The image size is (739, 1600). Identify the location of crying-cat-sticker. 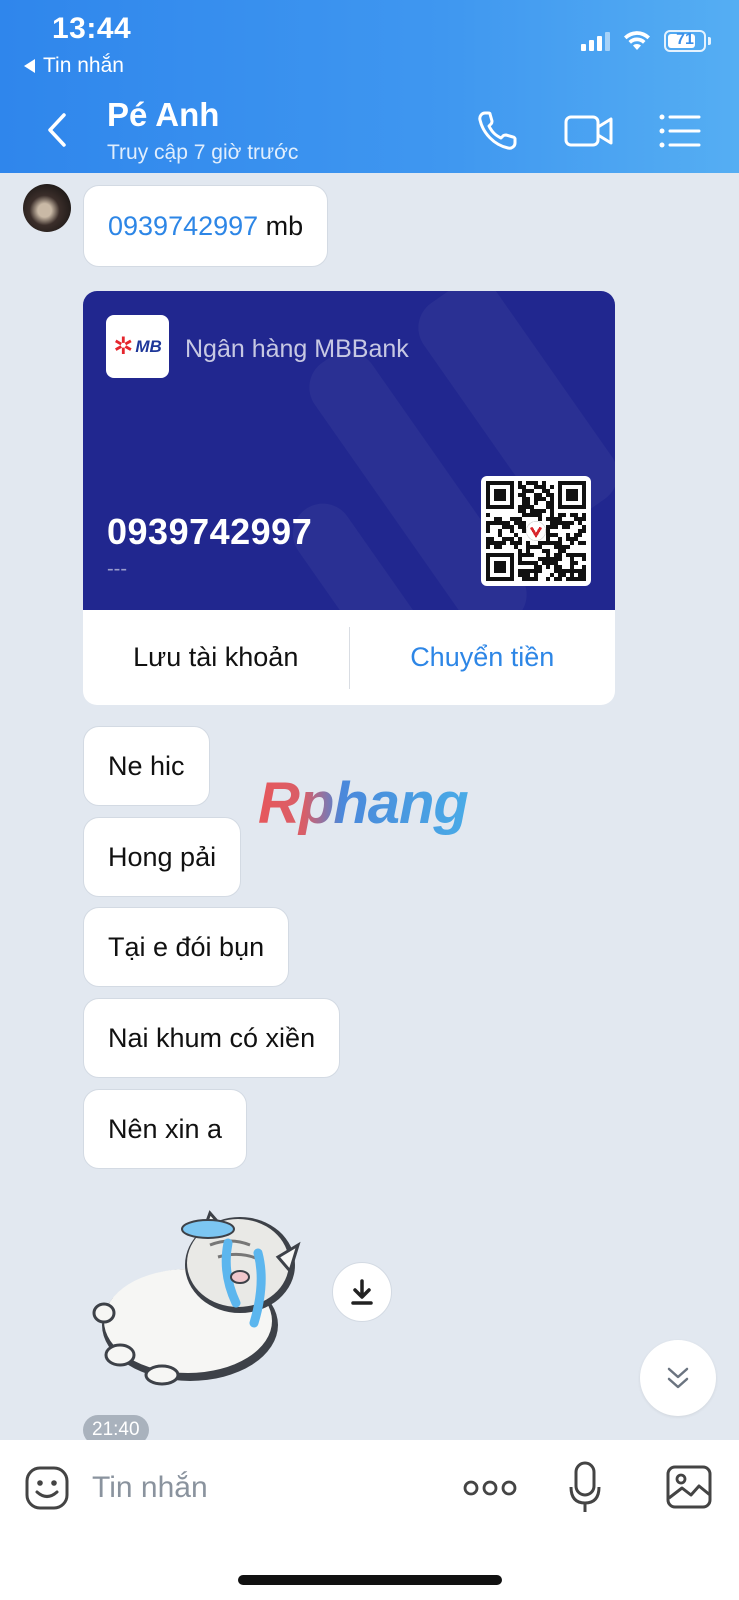
(197, 1297).